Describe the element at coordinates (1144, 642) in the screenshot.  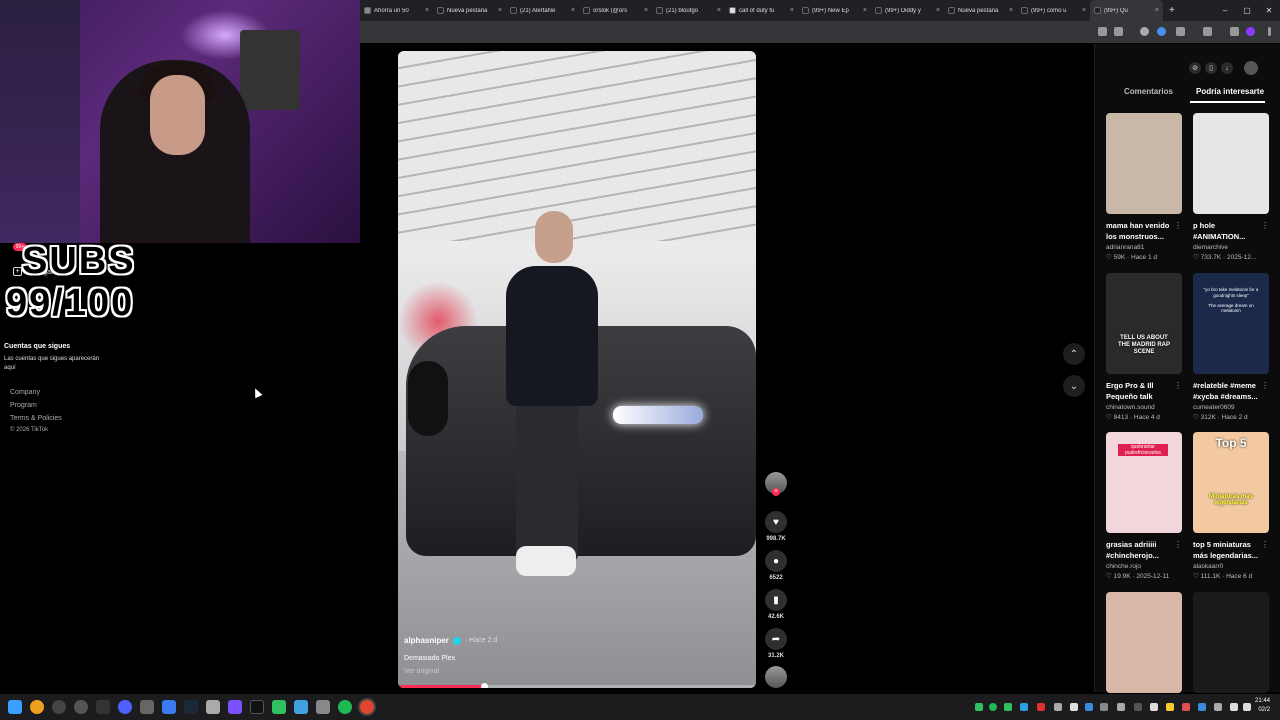
I see `suggested-video-card` at that location.